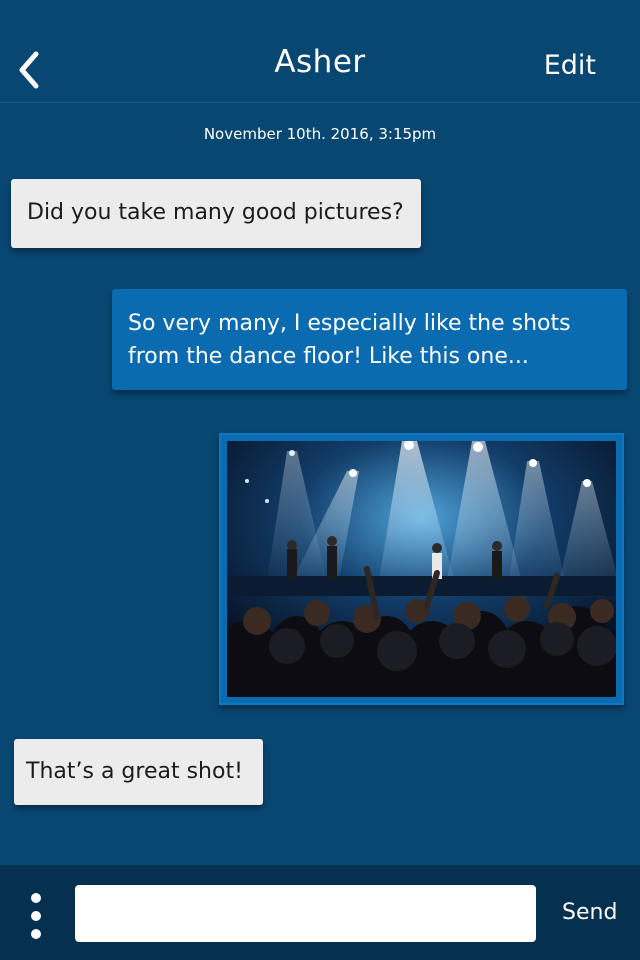 The width and height of the screenshot is (640, 960). What do you see at coordinates (570, 65) in the screenshot?
I see `edit-button: Edit` at bounding box center [570, 65].